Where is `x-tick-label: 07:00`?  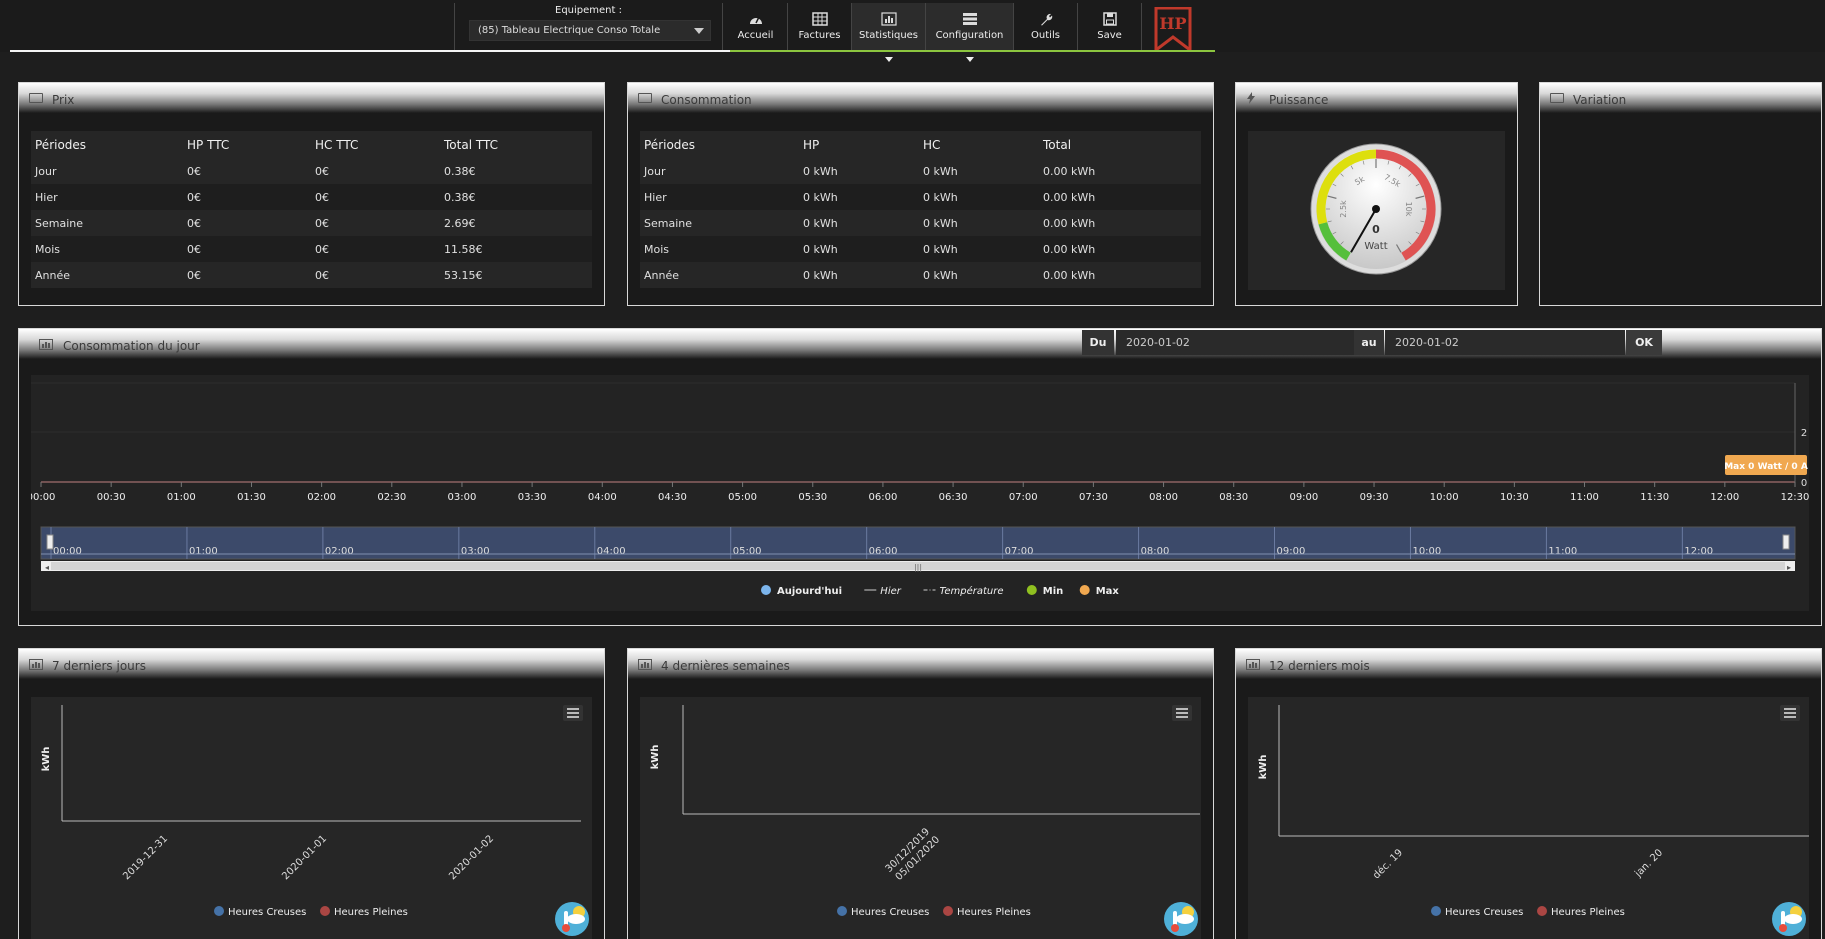
x-tick-label: 07:00 is located at coordinates (1023, 497).